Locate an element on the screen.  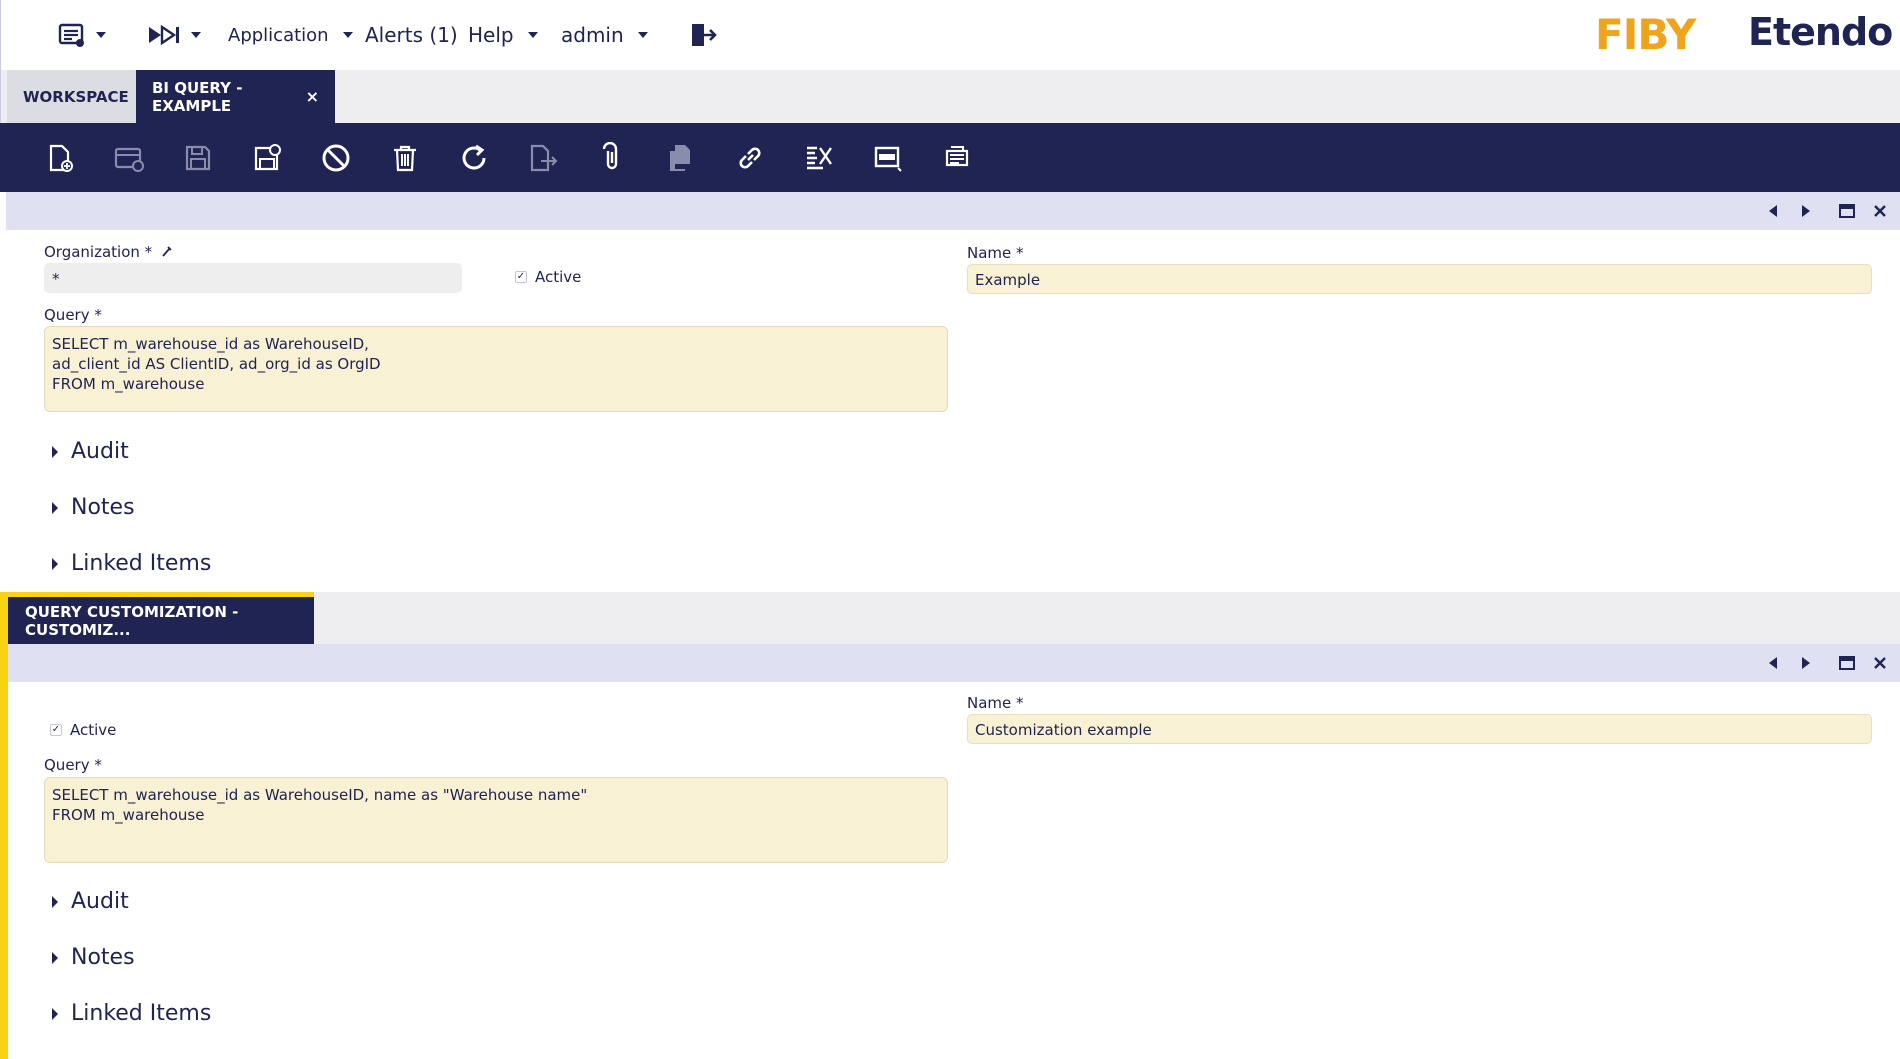
clone-icon is located at coordinates (680, 158).